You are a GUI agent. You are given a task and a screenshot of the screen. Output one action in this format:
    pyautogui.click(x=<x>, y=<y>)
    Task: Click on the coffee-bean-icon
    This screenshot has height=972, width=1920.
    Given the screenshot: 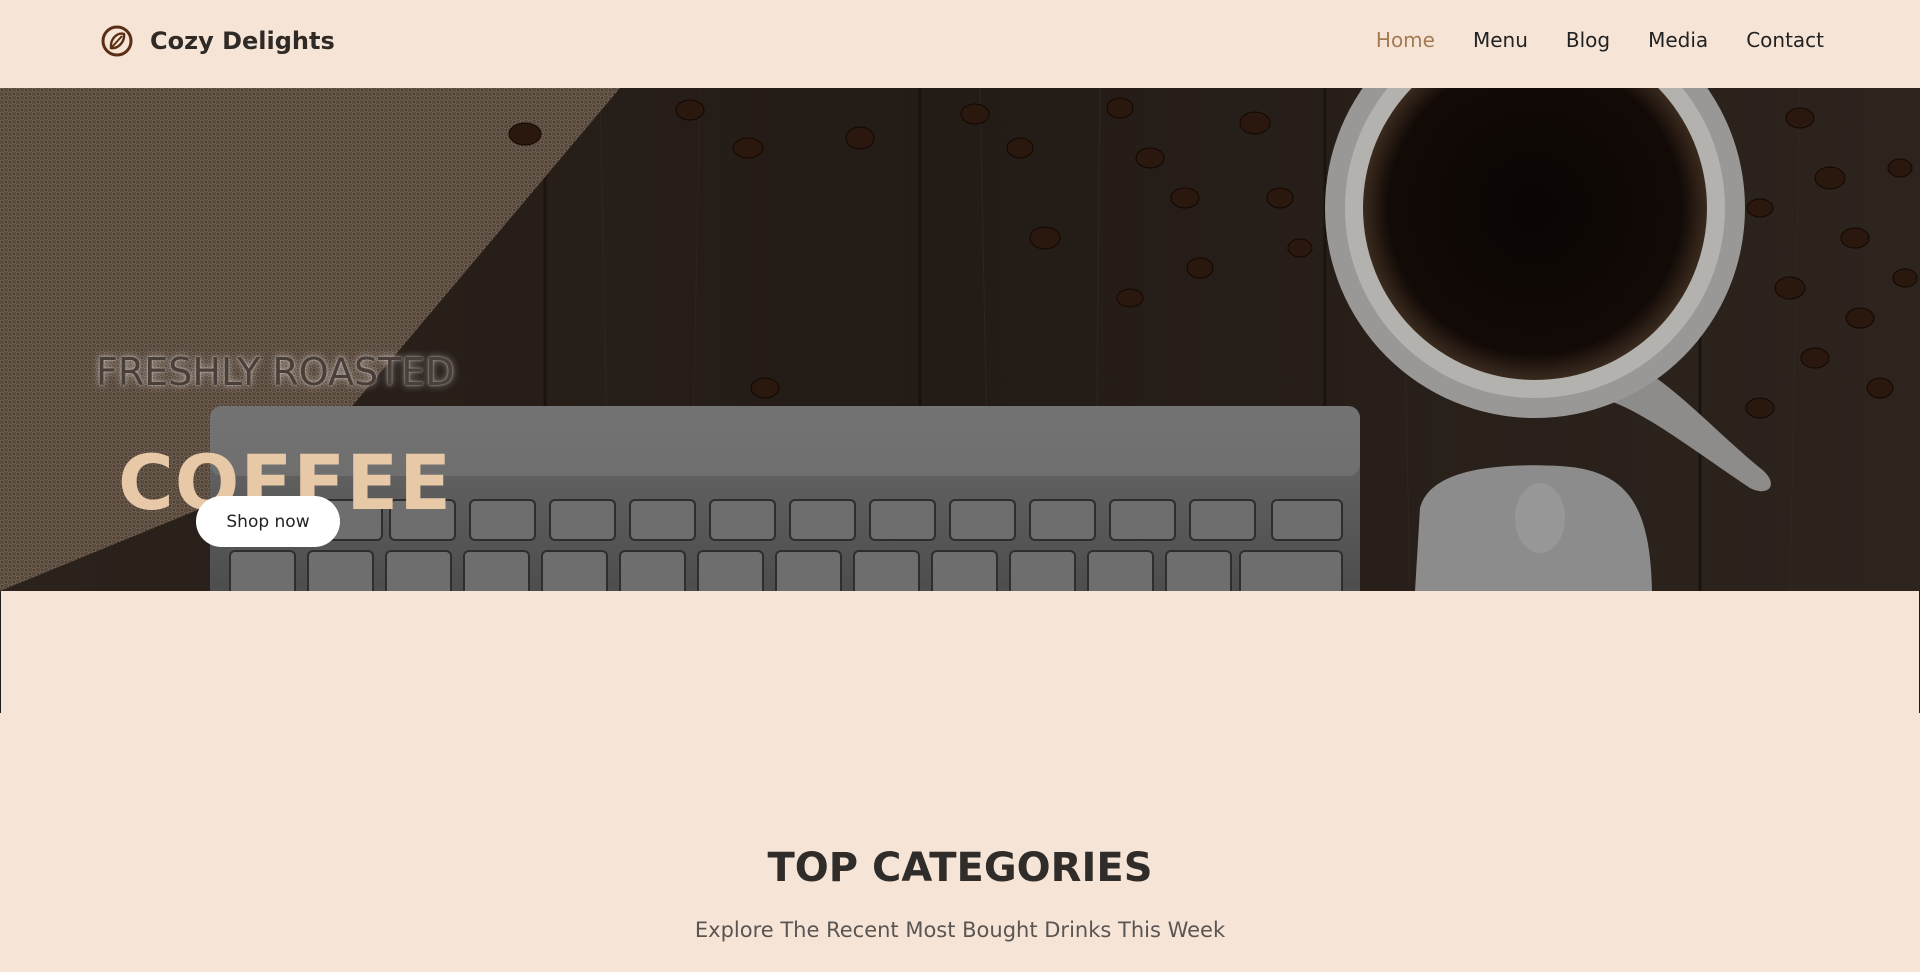 What is the action you would take?
    pyautogui.click(x=117, y=41)
    